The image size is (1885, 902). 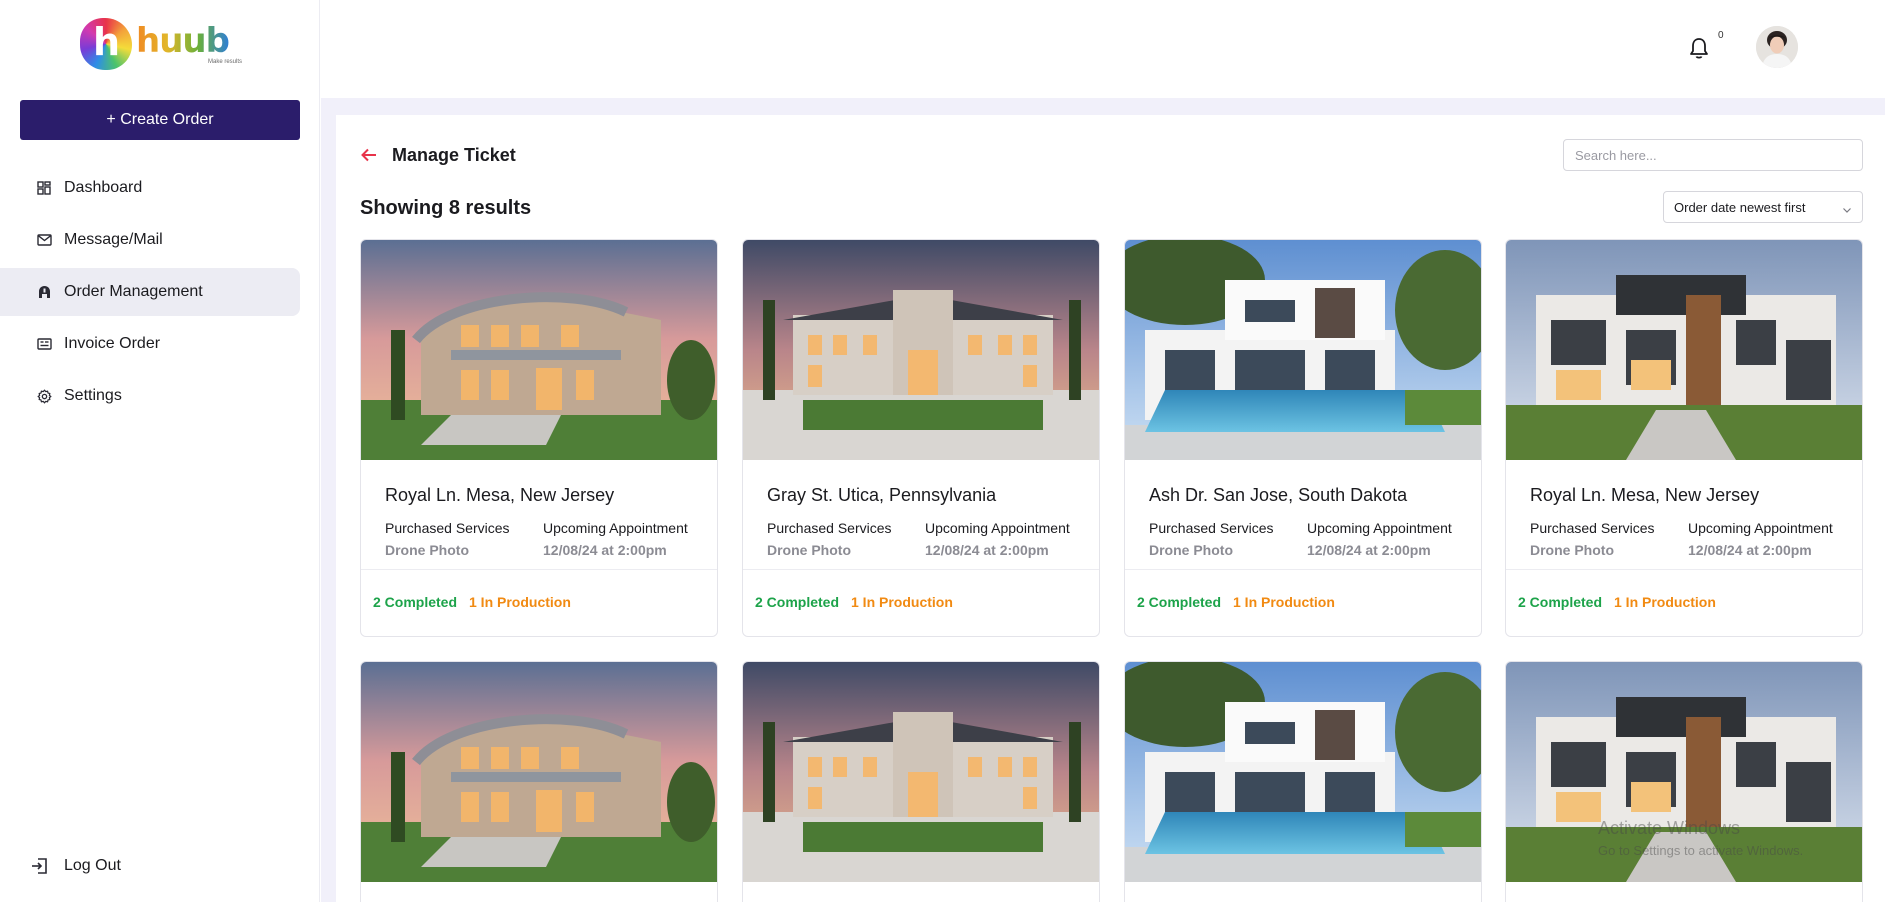 I want to click on dashboard-icon, so click(x=44, y=188).